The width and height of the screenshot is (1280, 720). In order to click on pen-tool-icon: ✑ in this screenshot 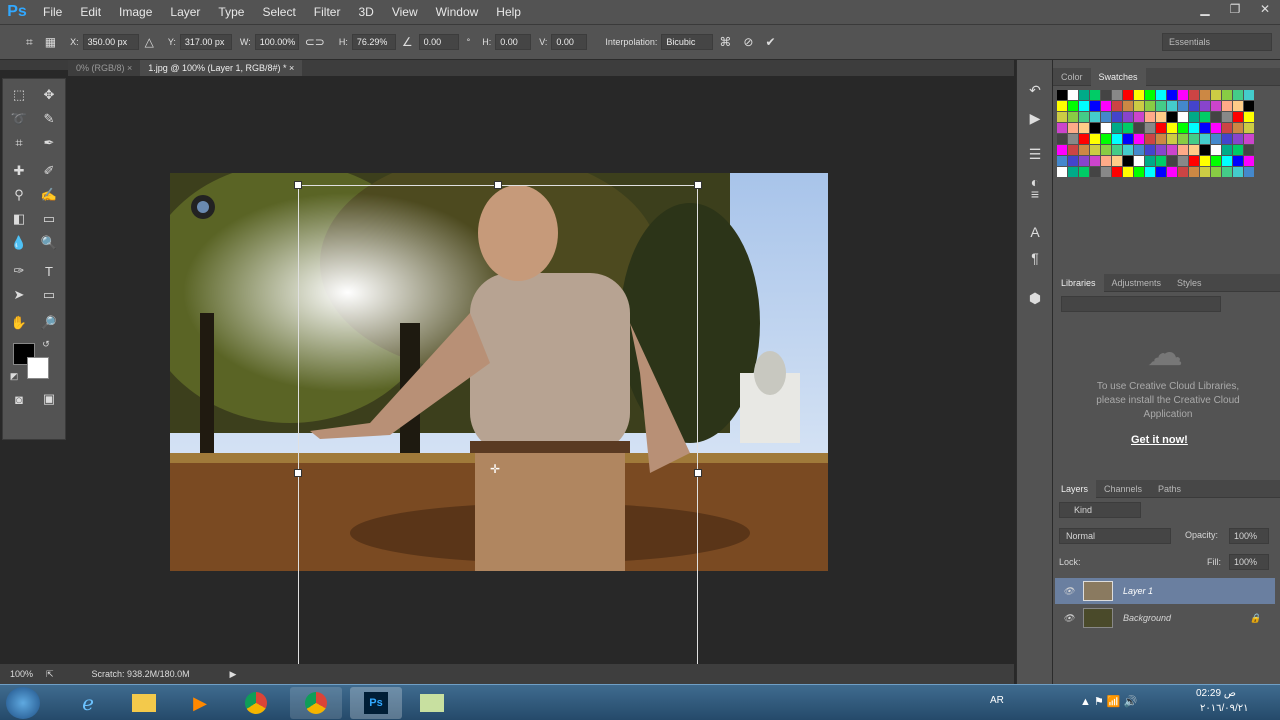, I will do `click(19, 271)`.